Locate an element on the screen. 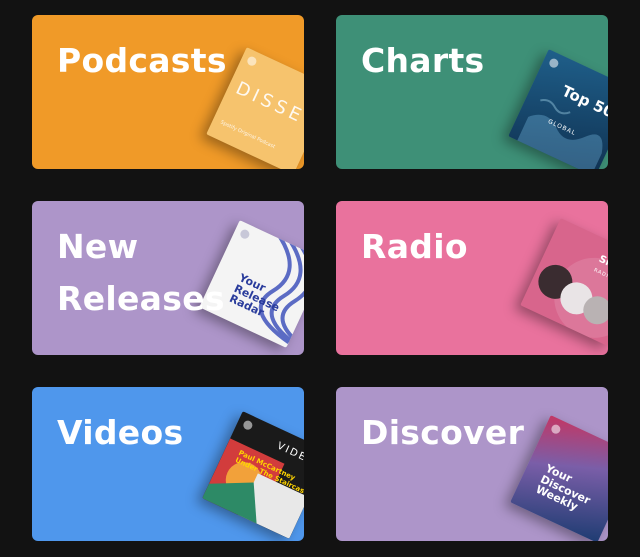 This screenshot has height=557, width=640. radio-cover-art: Sia RADIO is located at coordinates (564, 282).